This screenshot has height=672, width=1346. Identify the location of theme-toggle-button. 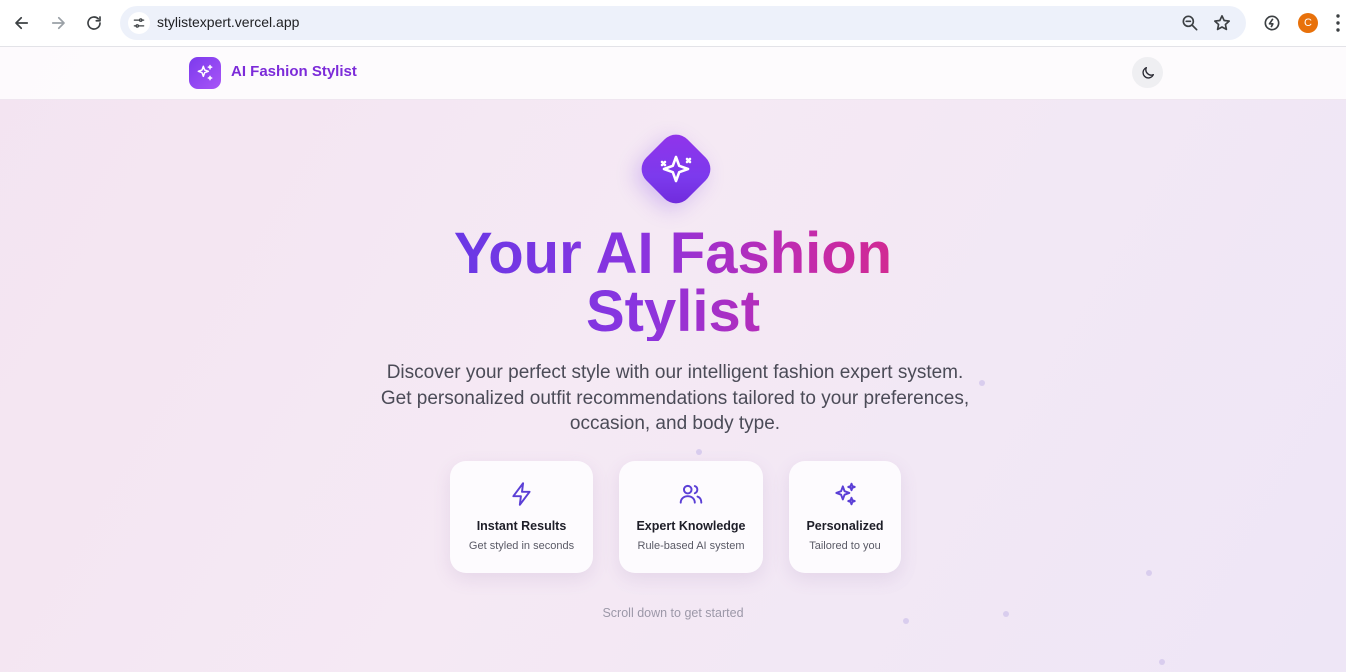
(1147, 72).